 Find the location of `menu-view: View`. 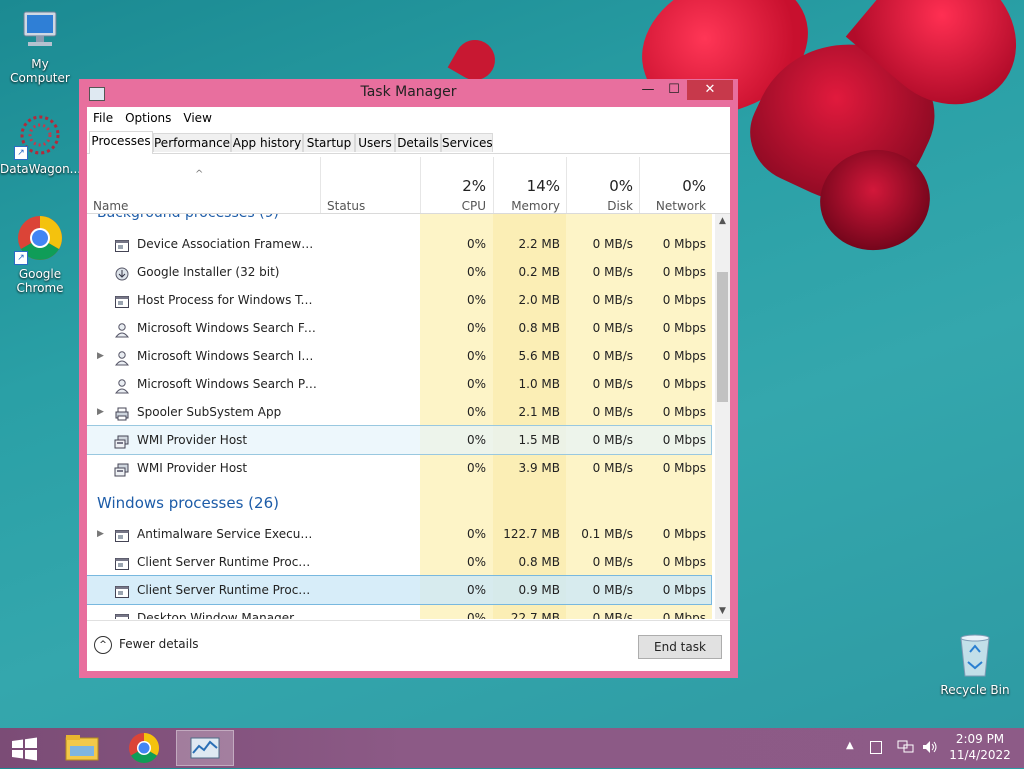

menu-view: View is located at coordinates (197, 118).